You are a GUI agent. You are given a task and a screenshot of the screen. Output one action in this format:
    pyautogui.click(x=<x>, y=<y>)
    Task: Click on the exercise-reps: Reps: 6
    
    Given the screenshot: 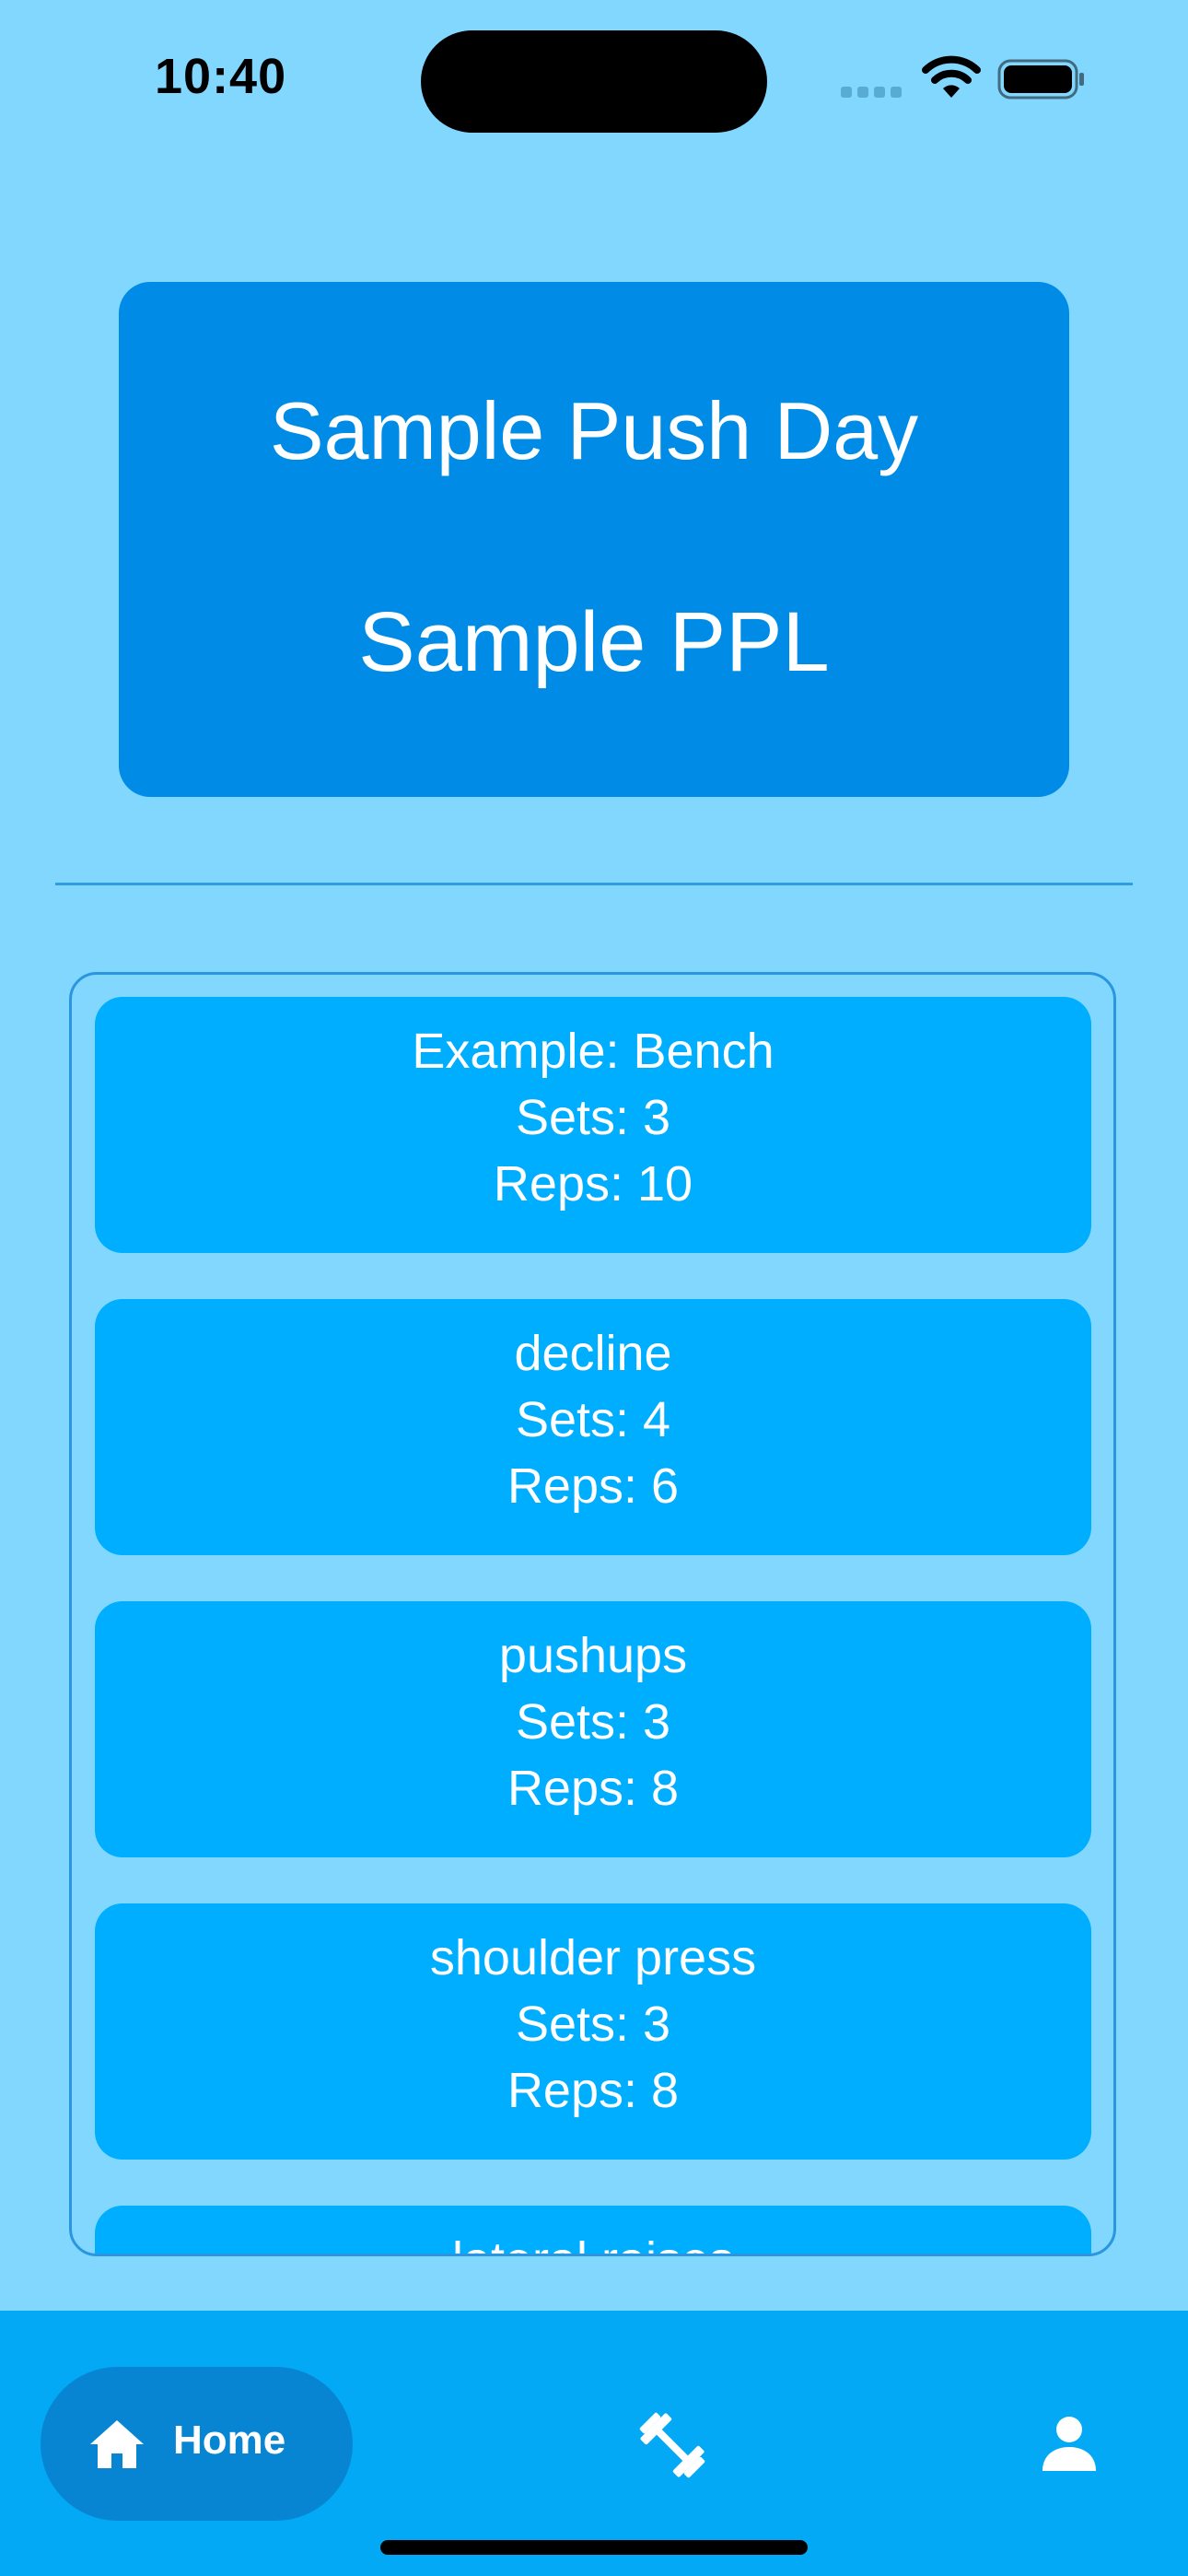 What is the action you would take?
    pyautogui.click(x=593, y=1486)
    